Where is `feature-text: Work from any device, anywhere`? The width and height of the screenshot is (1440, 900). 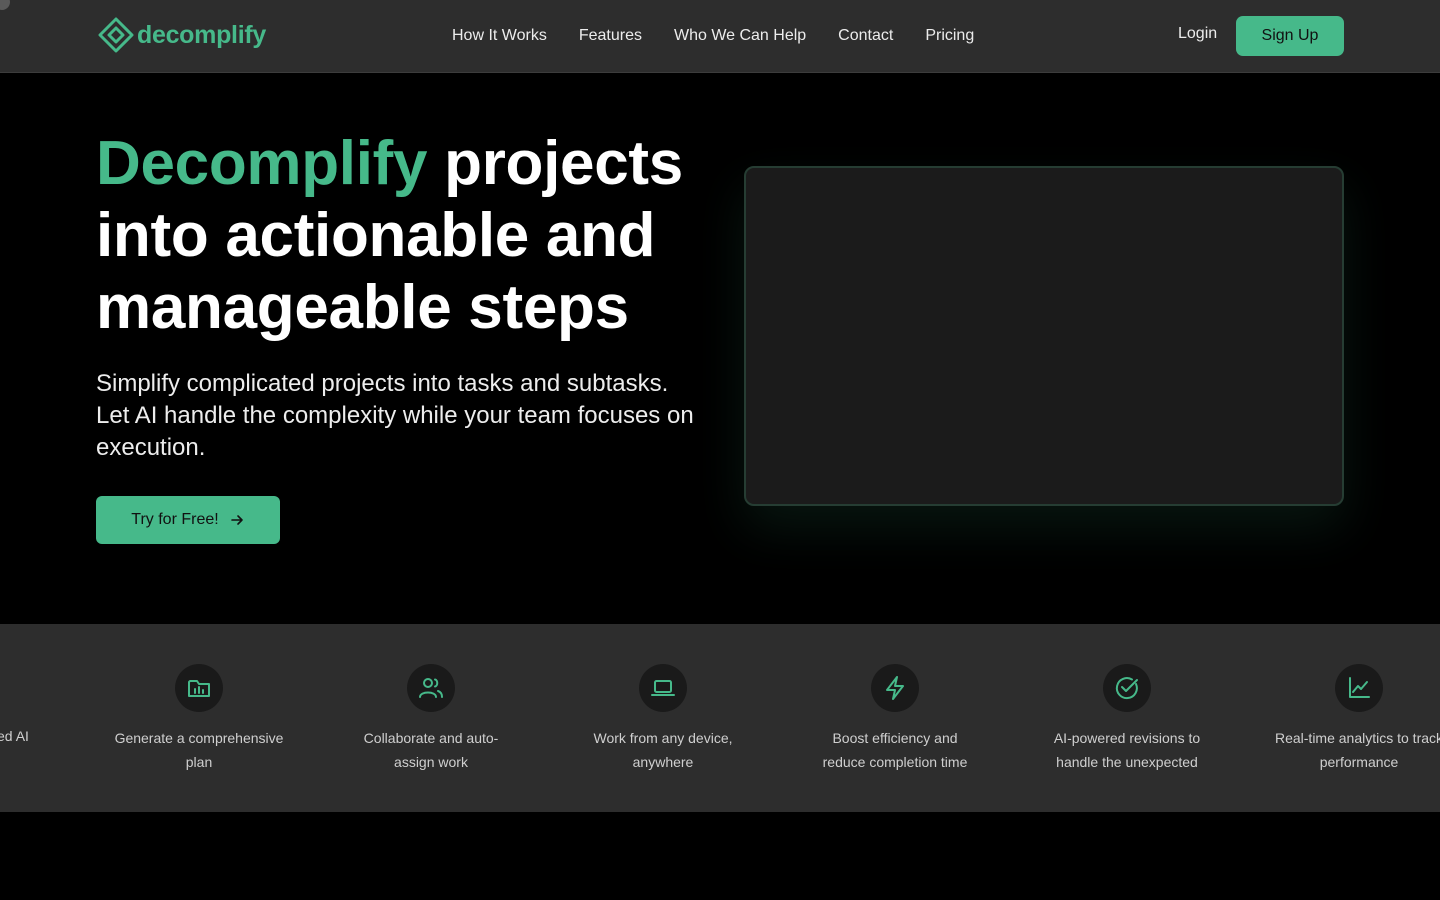
feature-text: Work from any device, anywhere is located at coordinates (663, 750).